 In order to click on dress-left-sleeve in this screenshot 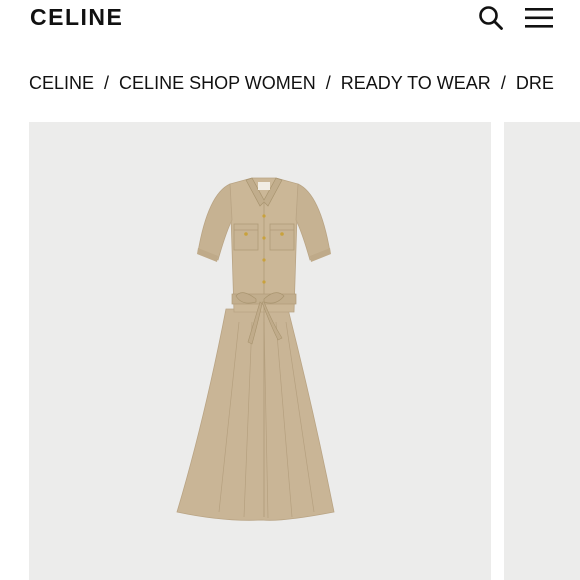, I will do `click(215, 222)`.